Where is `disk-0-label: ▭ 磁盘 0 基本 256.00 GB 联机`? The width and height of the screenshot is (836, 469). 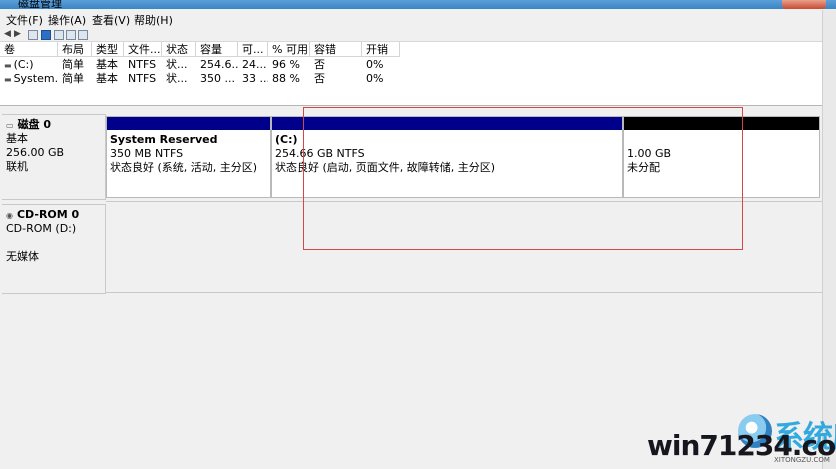
disk-0-label: ▭ 磁盘 0 基本 256.00 GB 联机 is located at coordinates (54, 157).